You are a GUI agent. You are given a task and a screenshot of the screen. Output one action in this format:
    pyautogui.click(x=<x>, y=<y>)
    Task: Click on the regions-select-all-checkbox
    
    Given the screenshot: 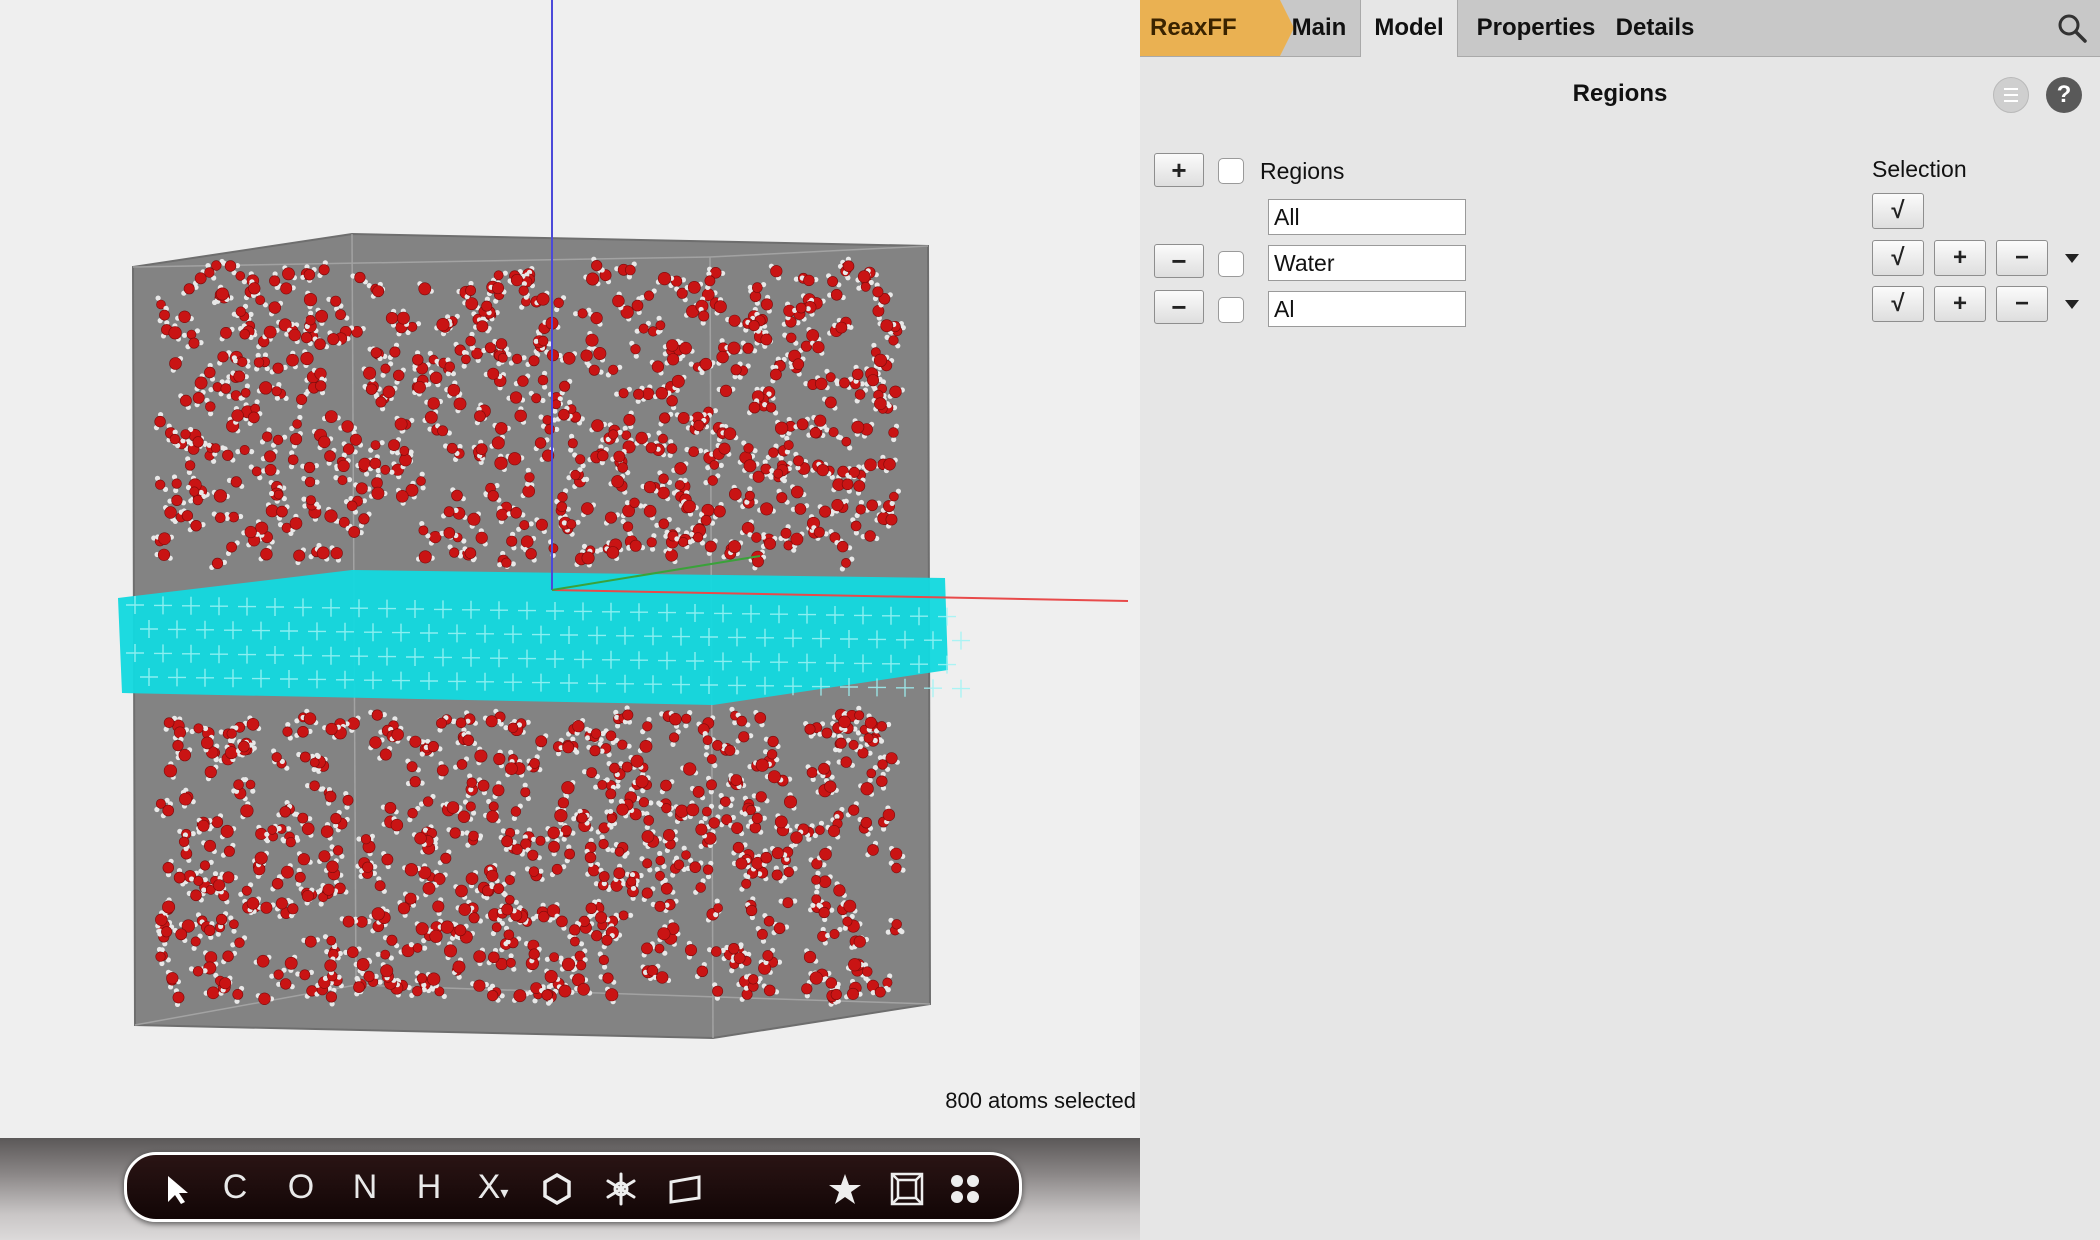 What is the action you would take?
    pyautogui.click(x=1231, y=171)
    